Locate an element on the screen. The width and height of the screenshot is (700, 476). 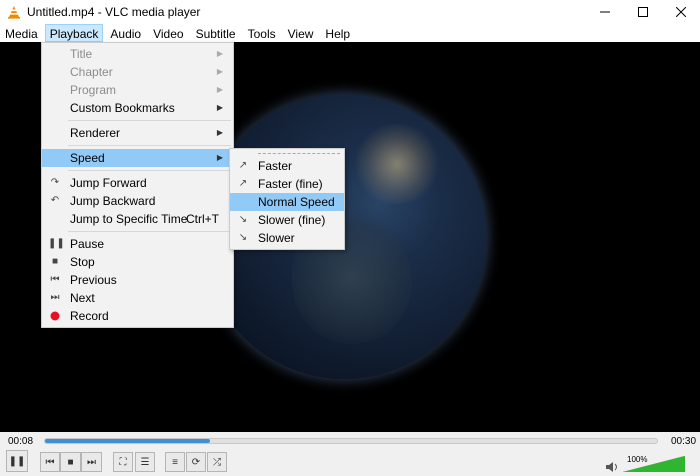
menu-subtitle: Subtitle is located at coordinates (216, 33).